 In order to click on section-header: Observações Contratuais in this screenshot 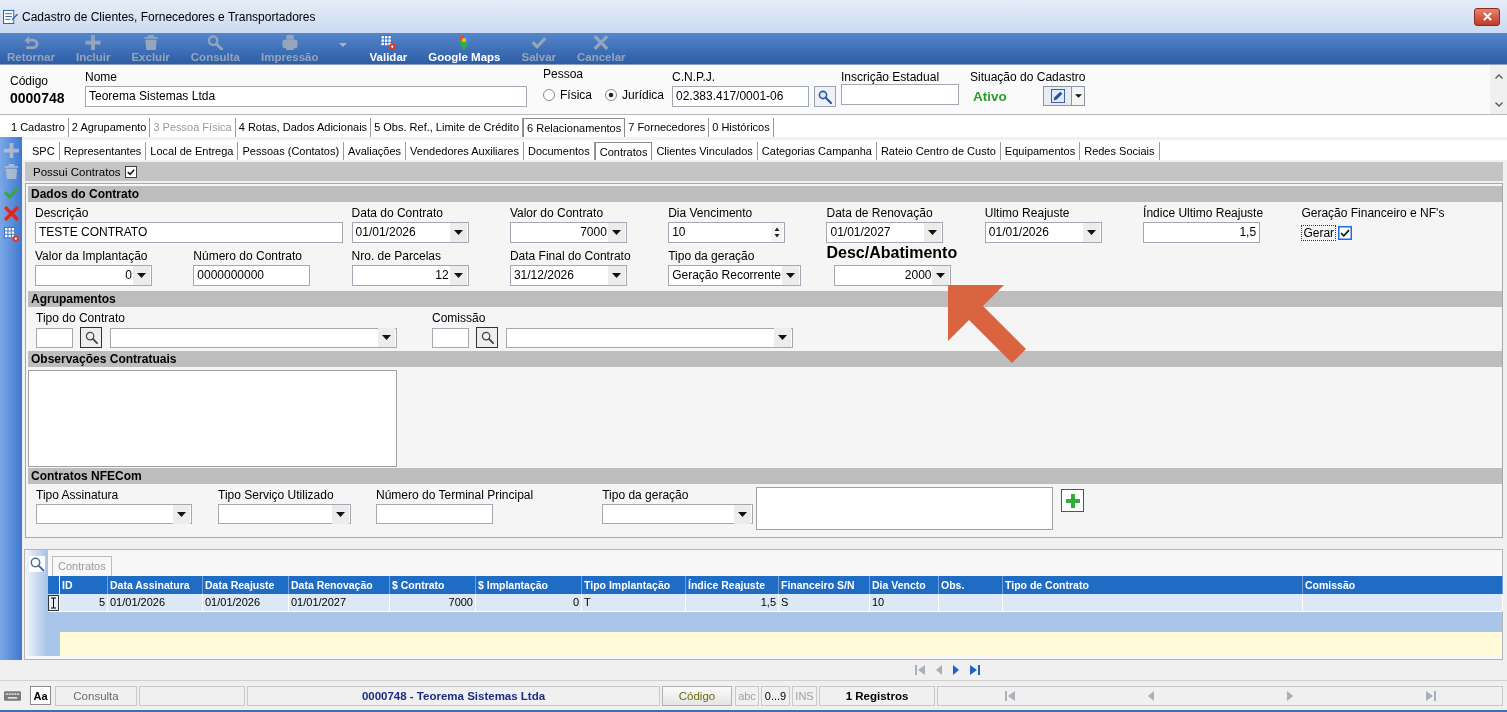, I will do `click(765, 359)`.